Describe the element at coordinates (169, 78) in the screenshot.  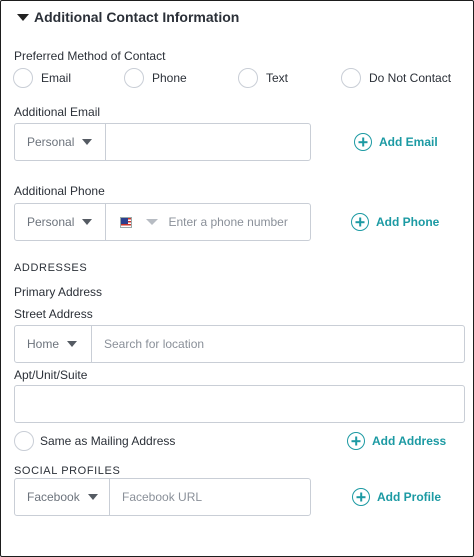
I see `radio-phone-label: Phone` at that location.